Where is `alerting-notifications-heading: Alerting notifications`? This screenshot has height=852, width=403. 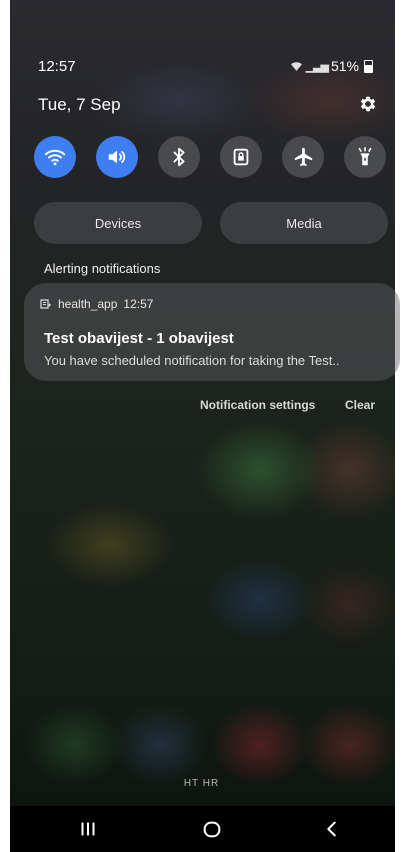
alerting-notifications-heading: Alerting notifications is located at coordinates (102, 268).